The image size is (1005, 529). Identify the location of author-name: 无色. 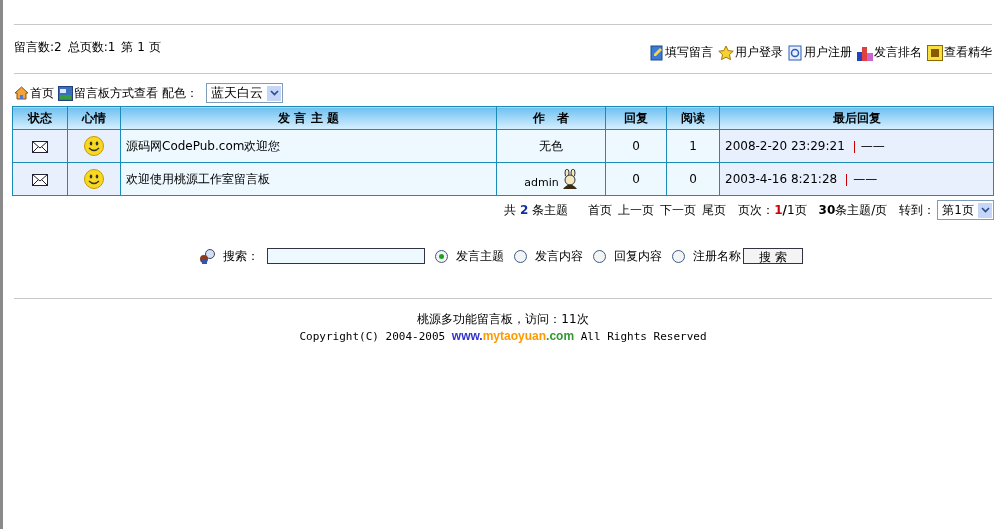
(551, 145).